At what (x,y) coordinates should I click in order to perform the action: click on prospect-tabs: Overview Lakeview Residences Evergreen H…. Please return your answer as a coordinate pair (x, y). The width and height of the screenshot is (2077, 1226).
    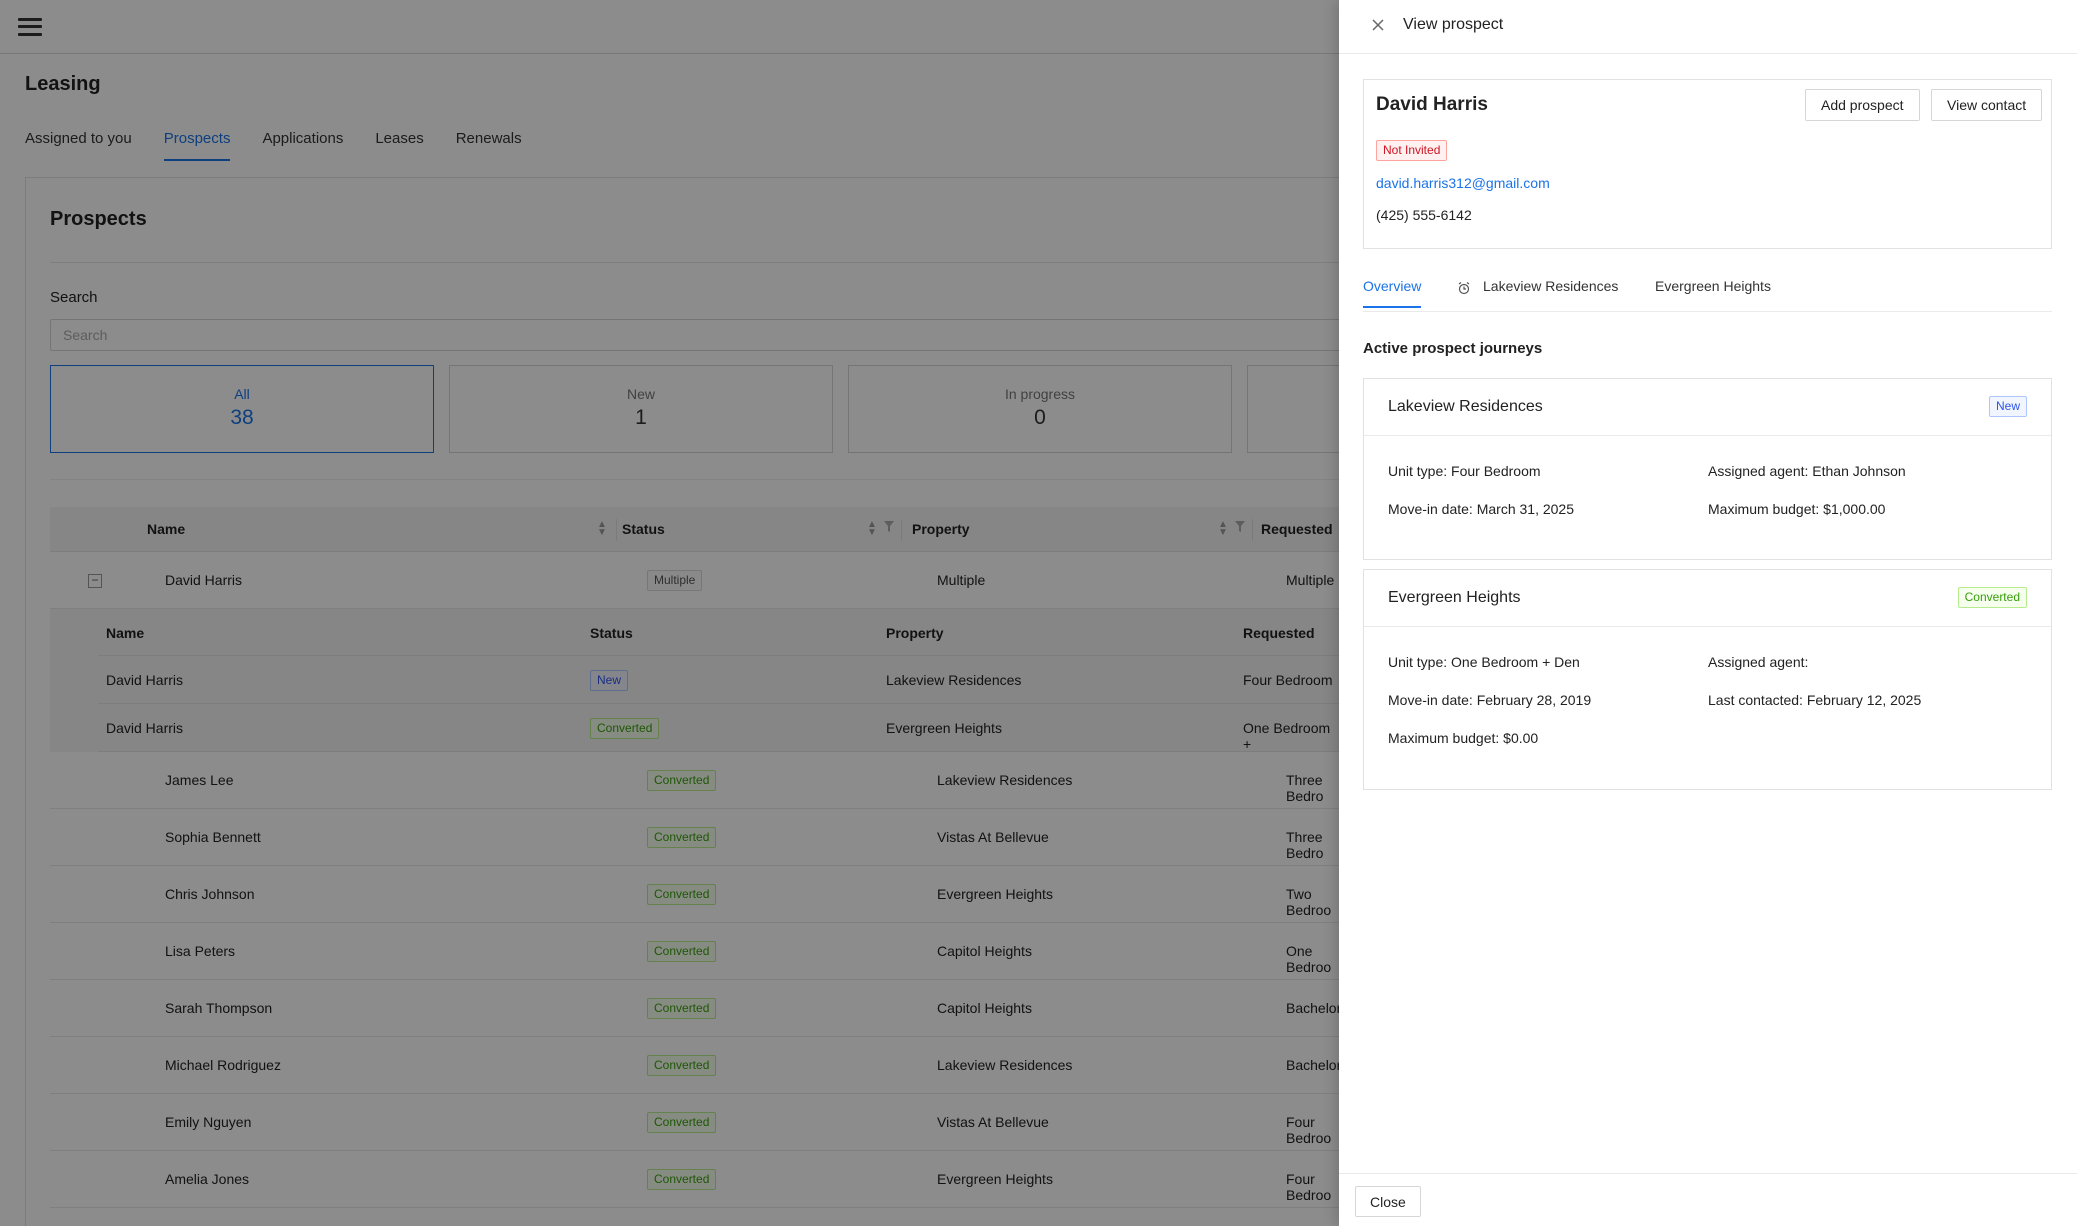
    Looking at the image, I should click on (1707, 295).